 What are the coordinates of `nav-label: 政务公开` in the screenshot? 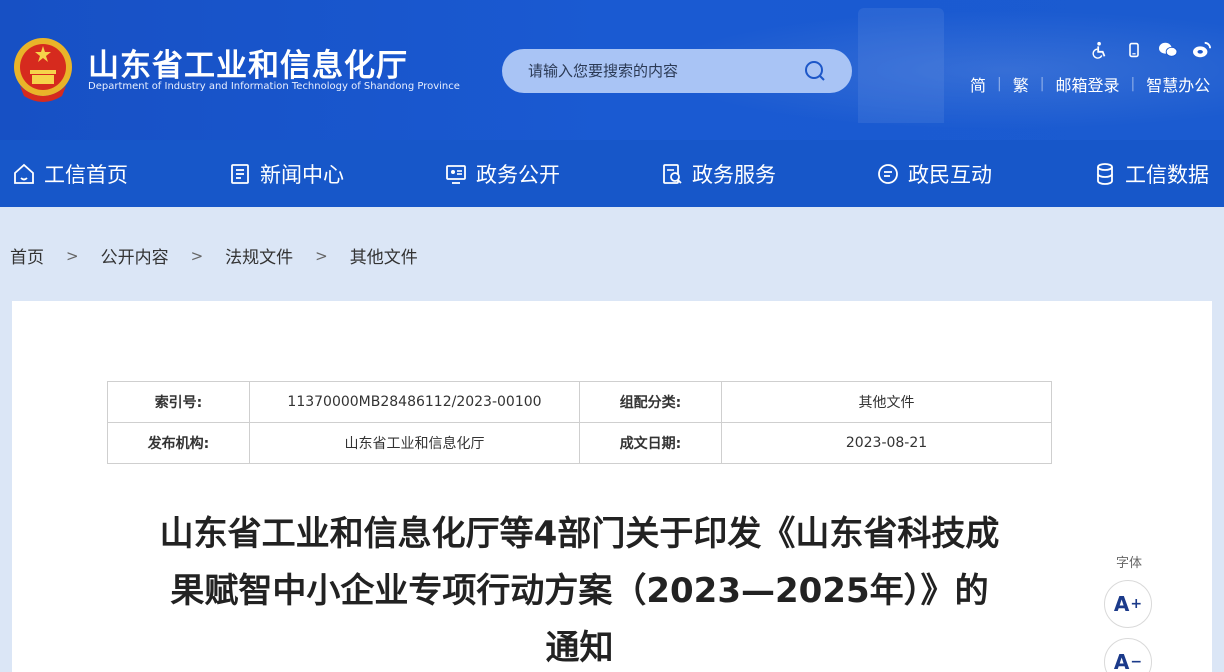 It's located at (518, 174).